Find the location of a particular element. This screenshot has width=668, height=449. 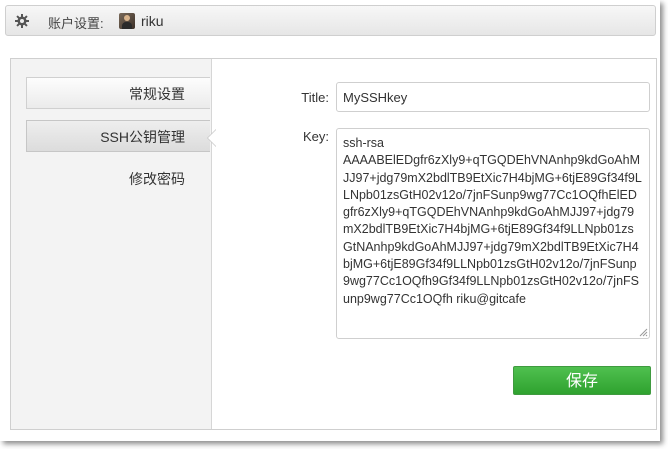

save-button: 保存 is located at coordinates (582, 380).